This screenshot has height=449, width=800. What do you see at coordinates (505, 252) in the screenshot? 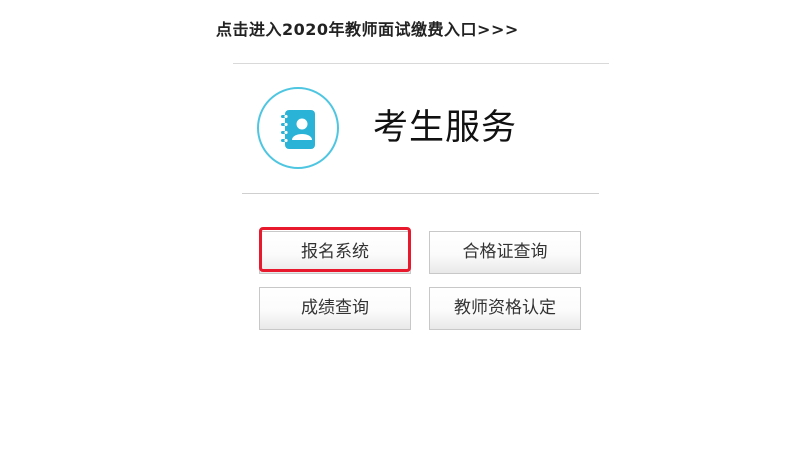
I see `certificate-query-button: 合格证查询` at bounding box center [505, 252].